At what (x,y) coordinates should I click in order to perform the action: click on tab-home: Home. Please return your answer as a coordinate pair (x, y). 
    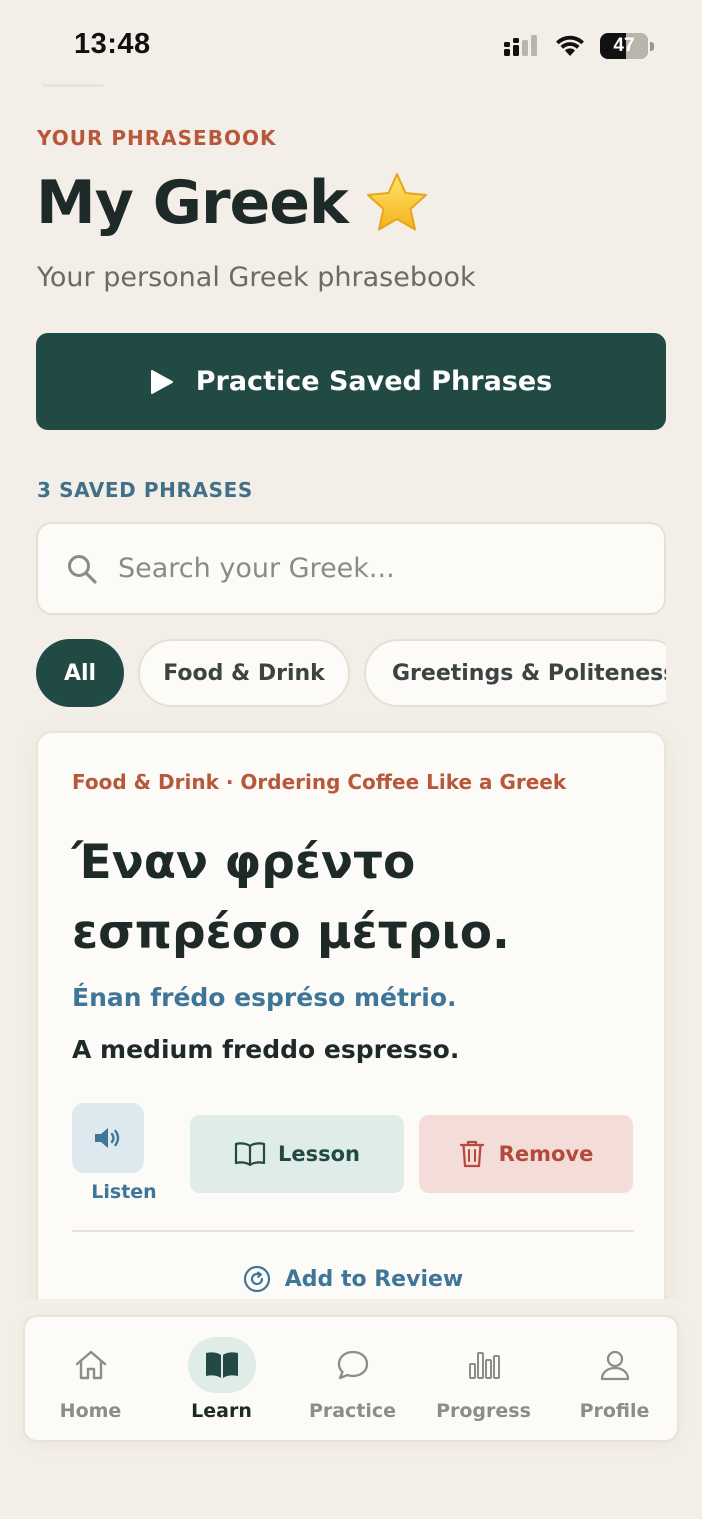
    Looking at the image, I should click on (90, 1380).